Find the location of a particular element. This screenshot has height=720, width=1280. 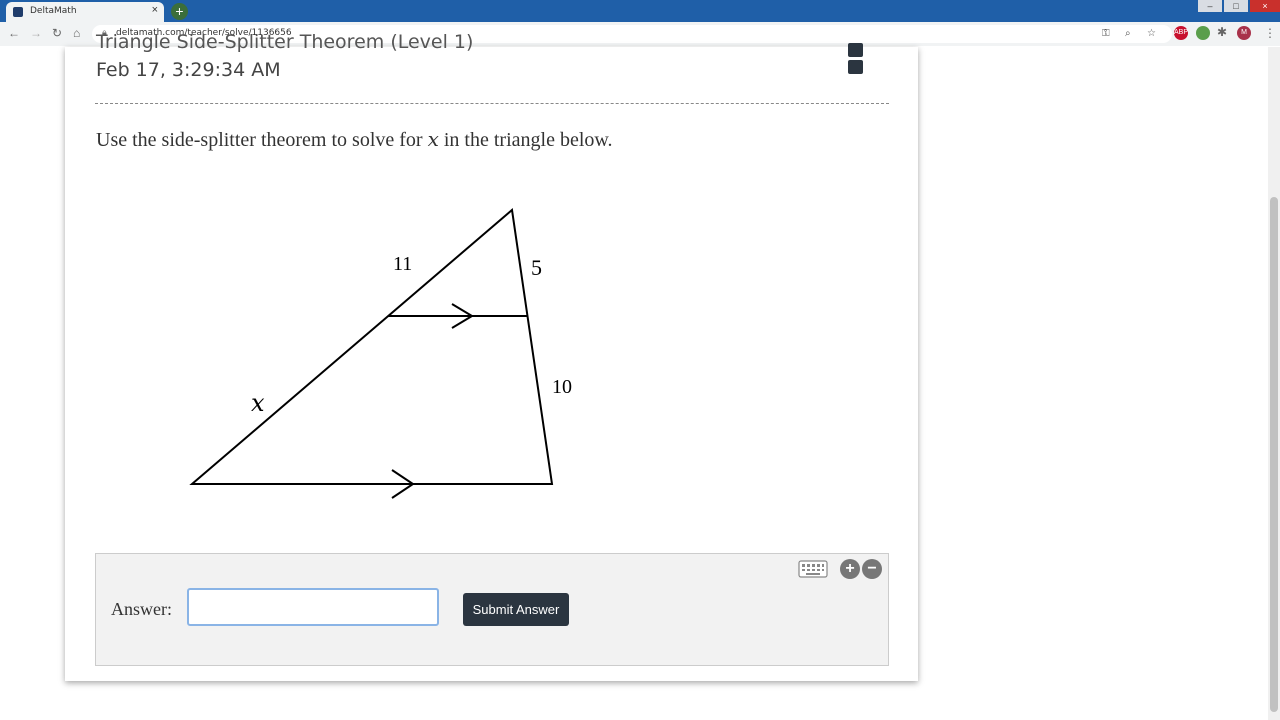

menu-icon is located at coordinates (856, 60).